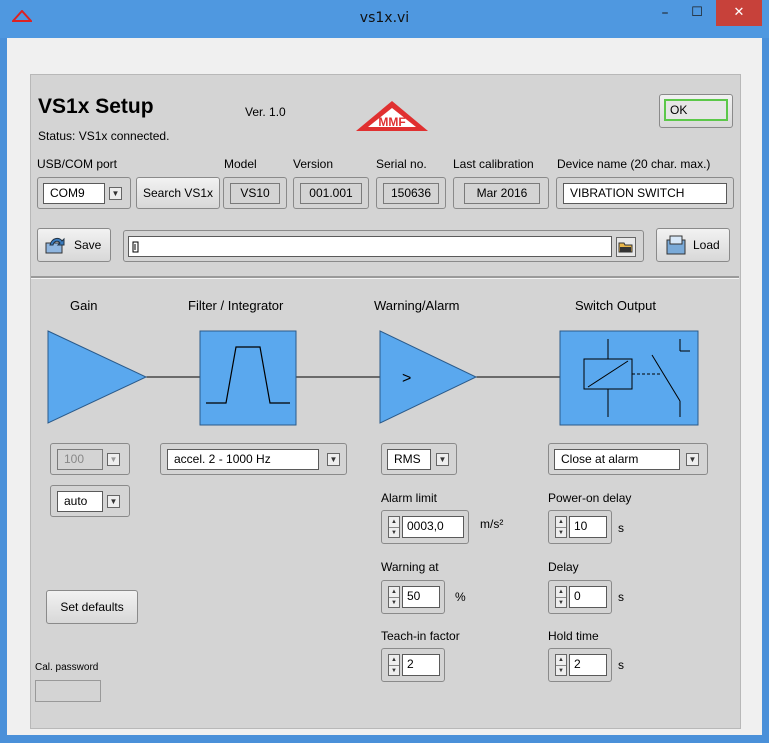  I want to click on version-box: 001.001, so click(331, 193).